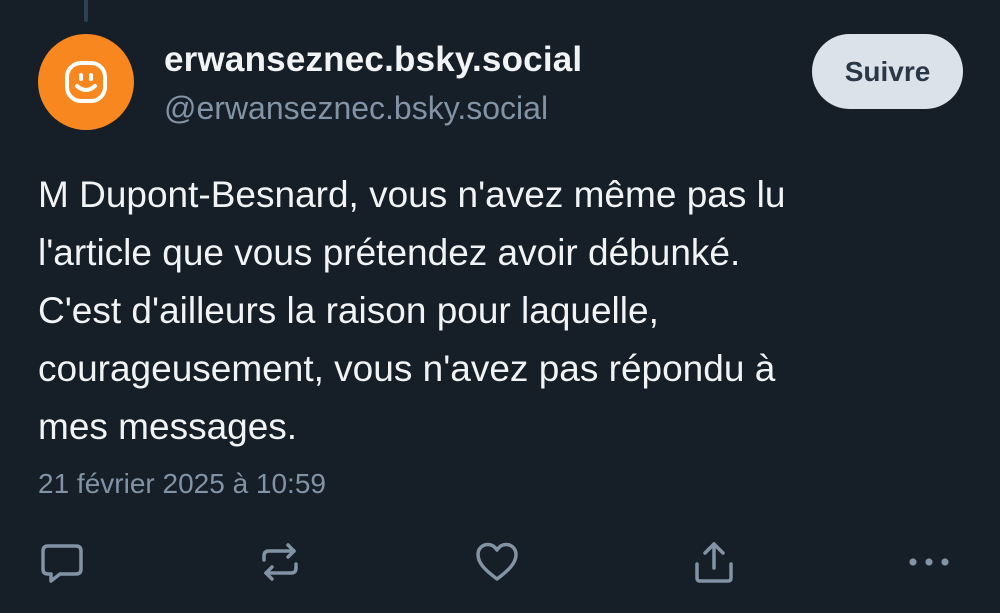 The image size is (1000, 613). I want to click on avatar, so click(86, 82).